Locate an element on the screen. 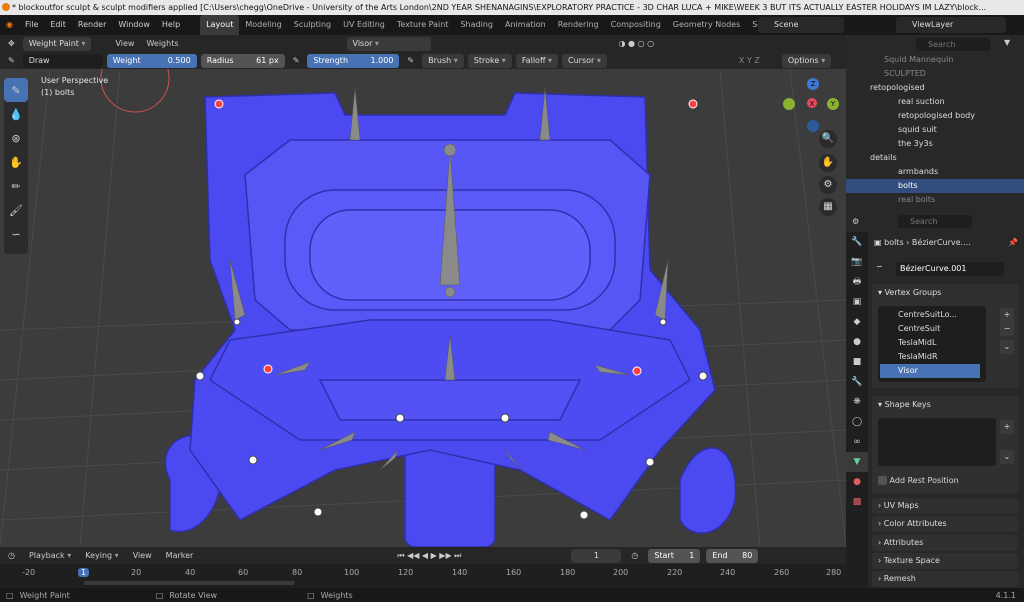 The width and height of the screenshot is (1024, 602). texture-tab-icon: ▩ is located at coordinates (857, 502).